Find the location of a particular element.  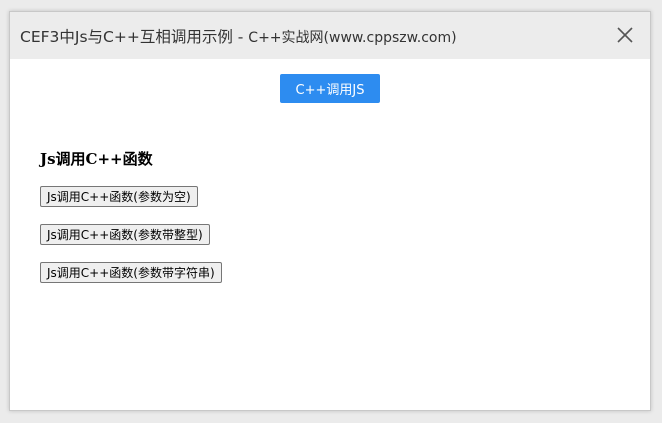

window-title-site: C++实战网(www.cppszw.com) is located at coordinates (352, 38).